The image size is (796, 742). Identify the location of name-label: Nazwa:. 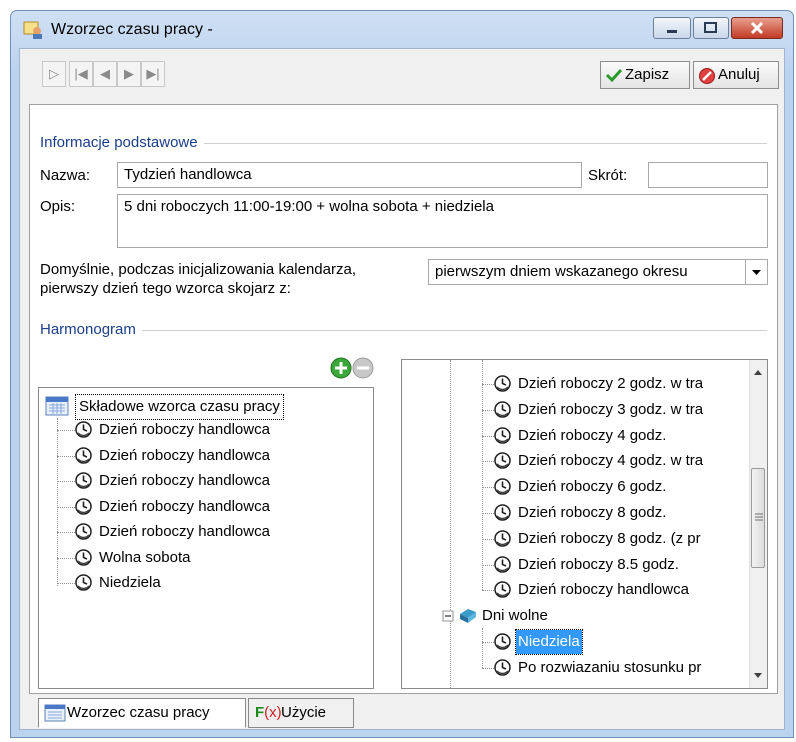
(65, 175).